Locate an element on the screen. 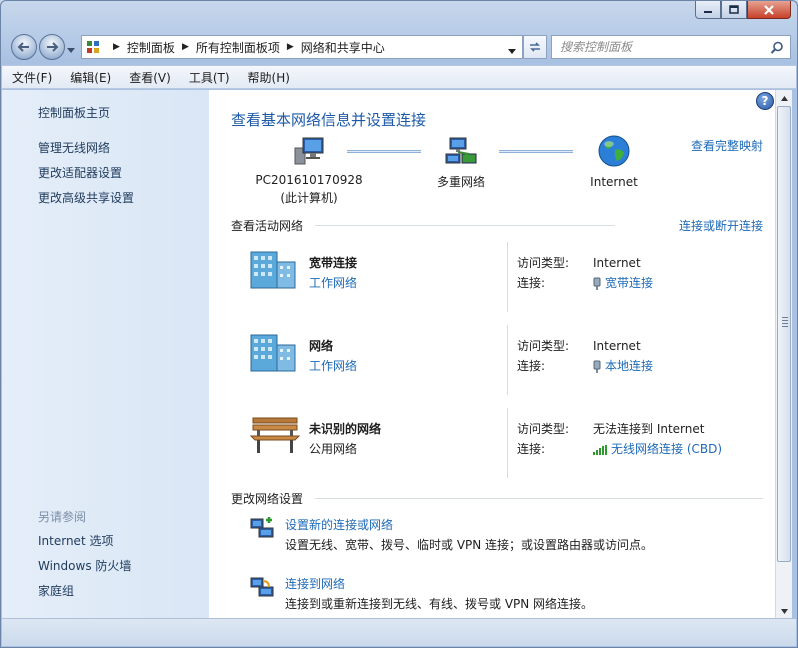 The height and width of the screenshot is (648, 798). arrow-right-icon is located at coordinates (53, 47).